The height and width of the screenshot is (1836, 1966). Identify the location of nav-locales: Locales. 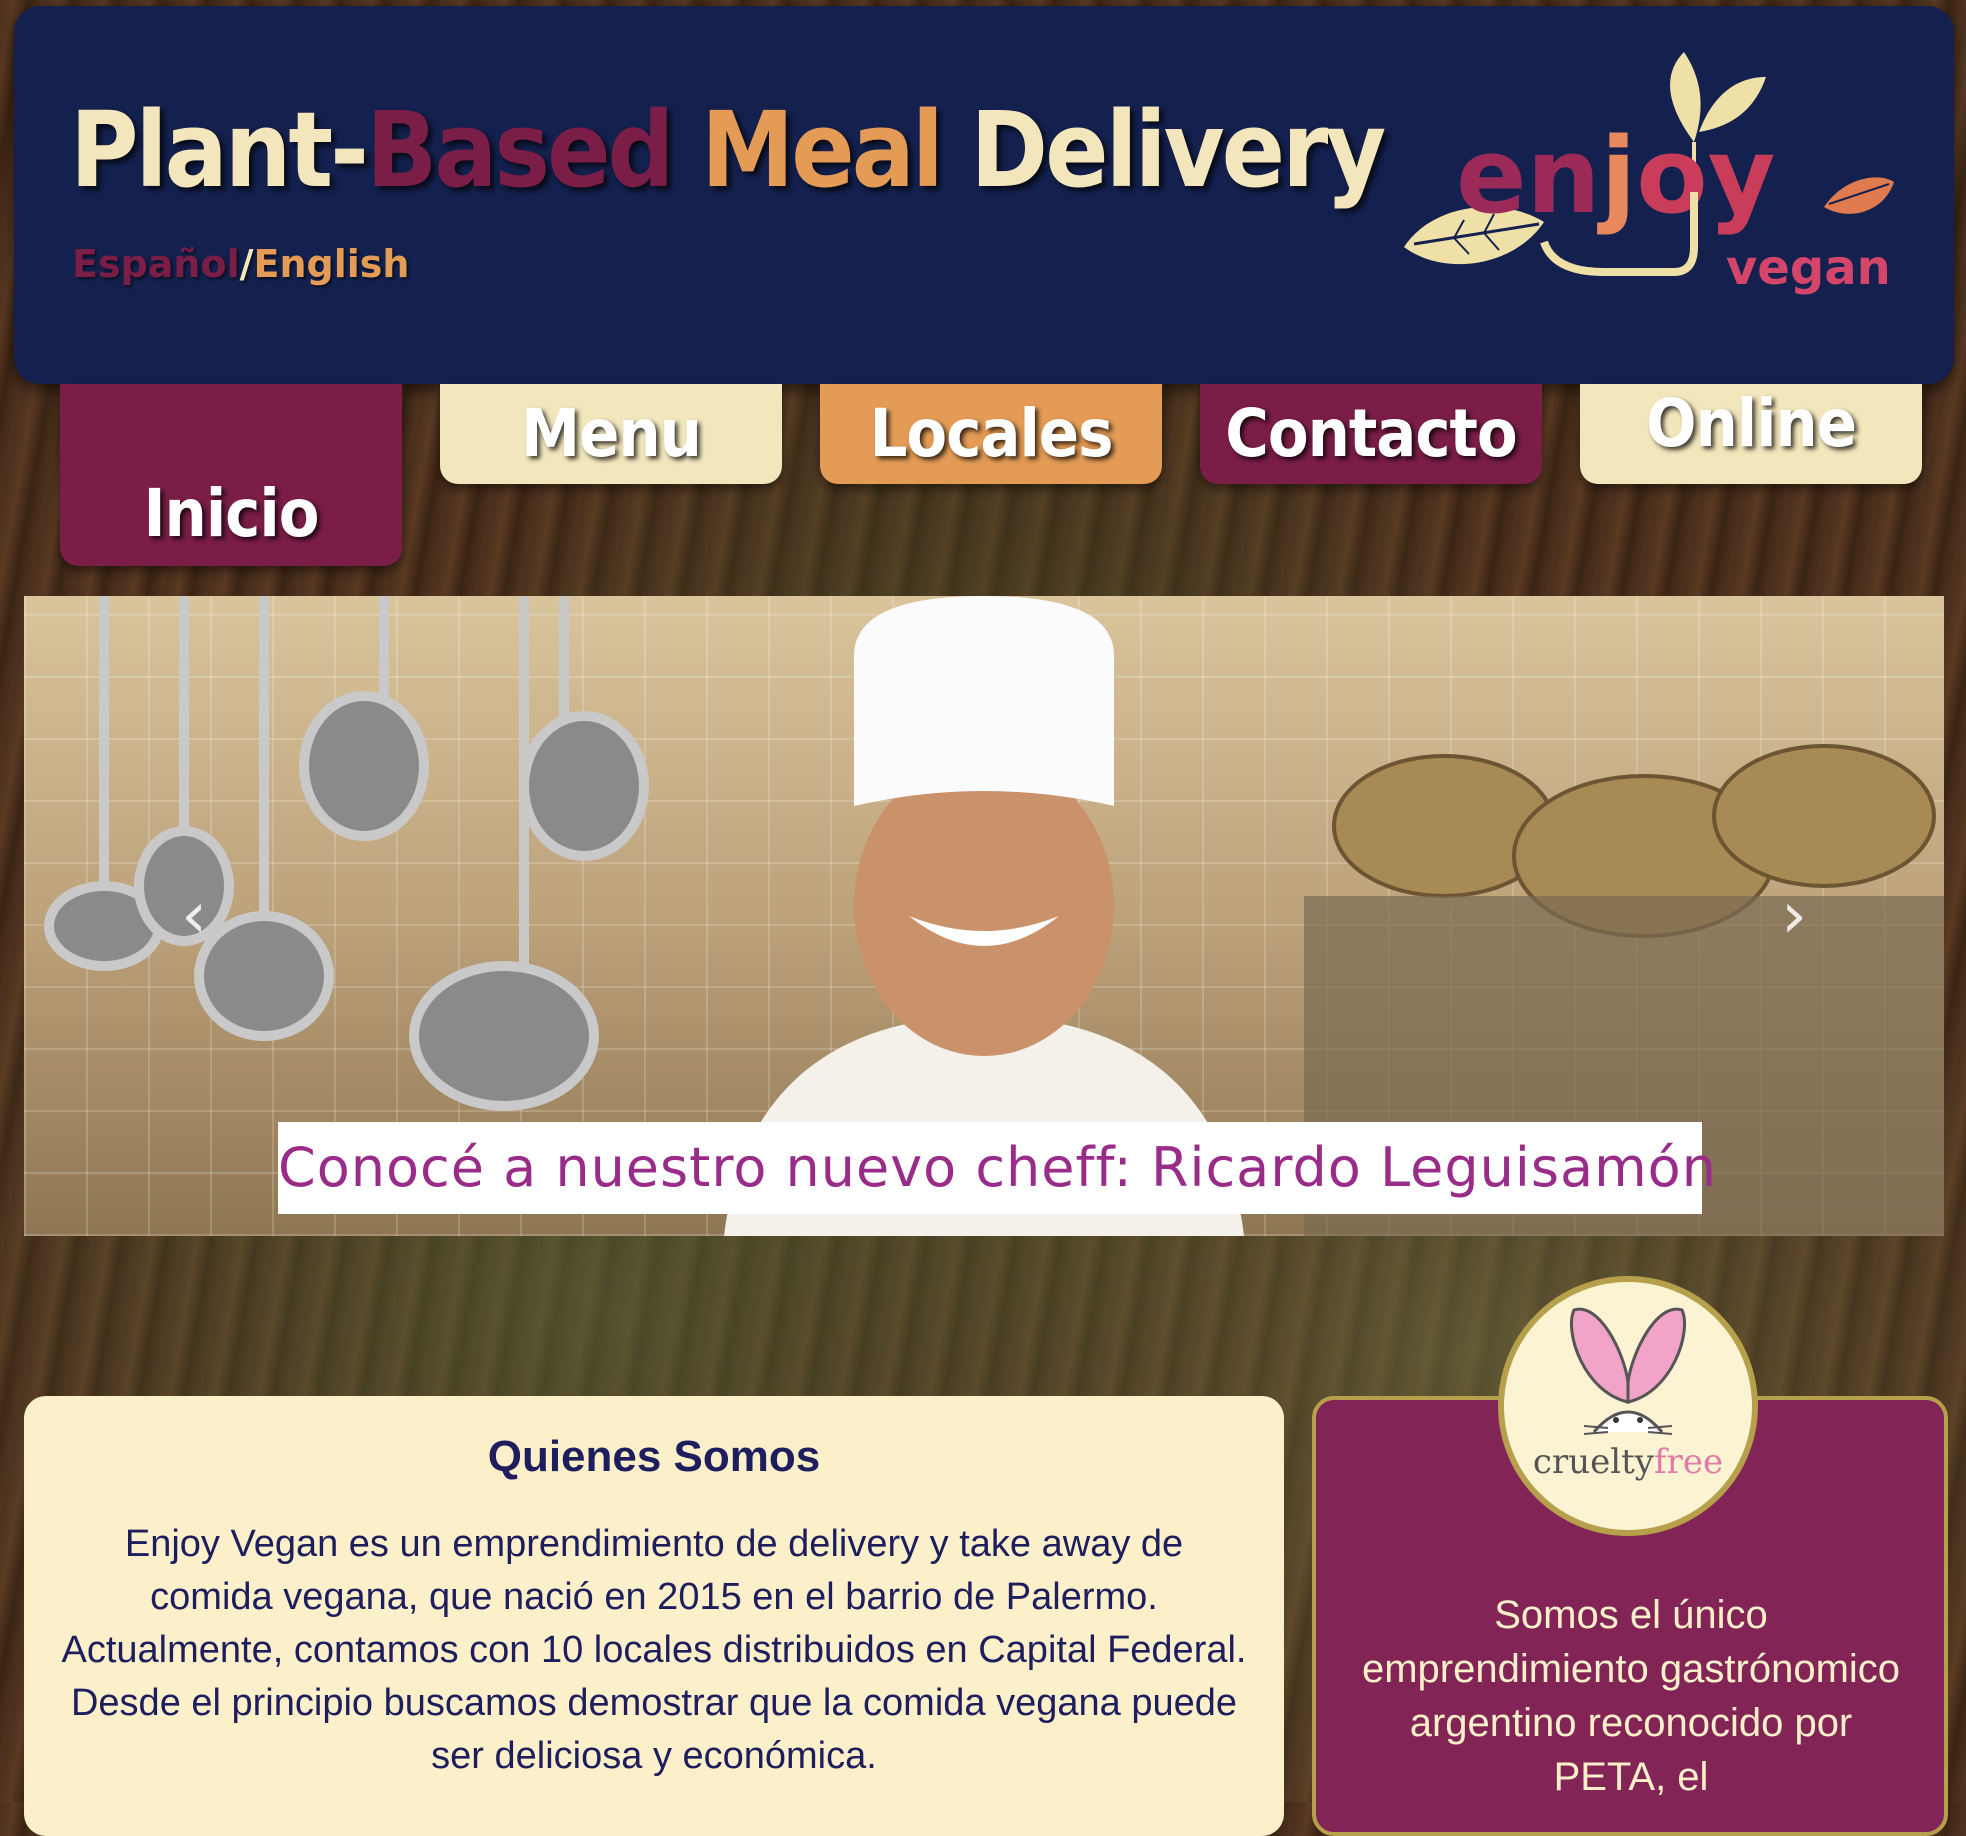
(991, 434).